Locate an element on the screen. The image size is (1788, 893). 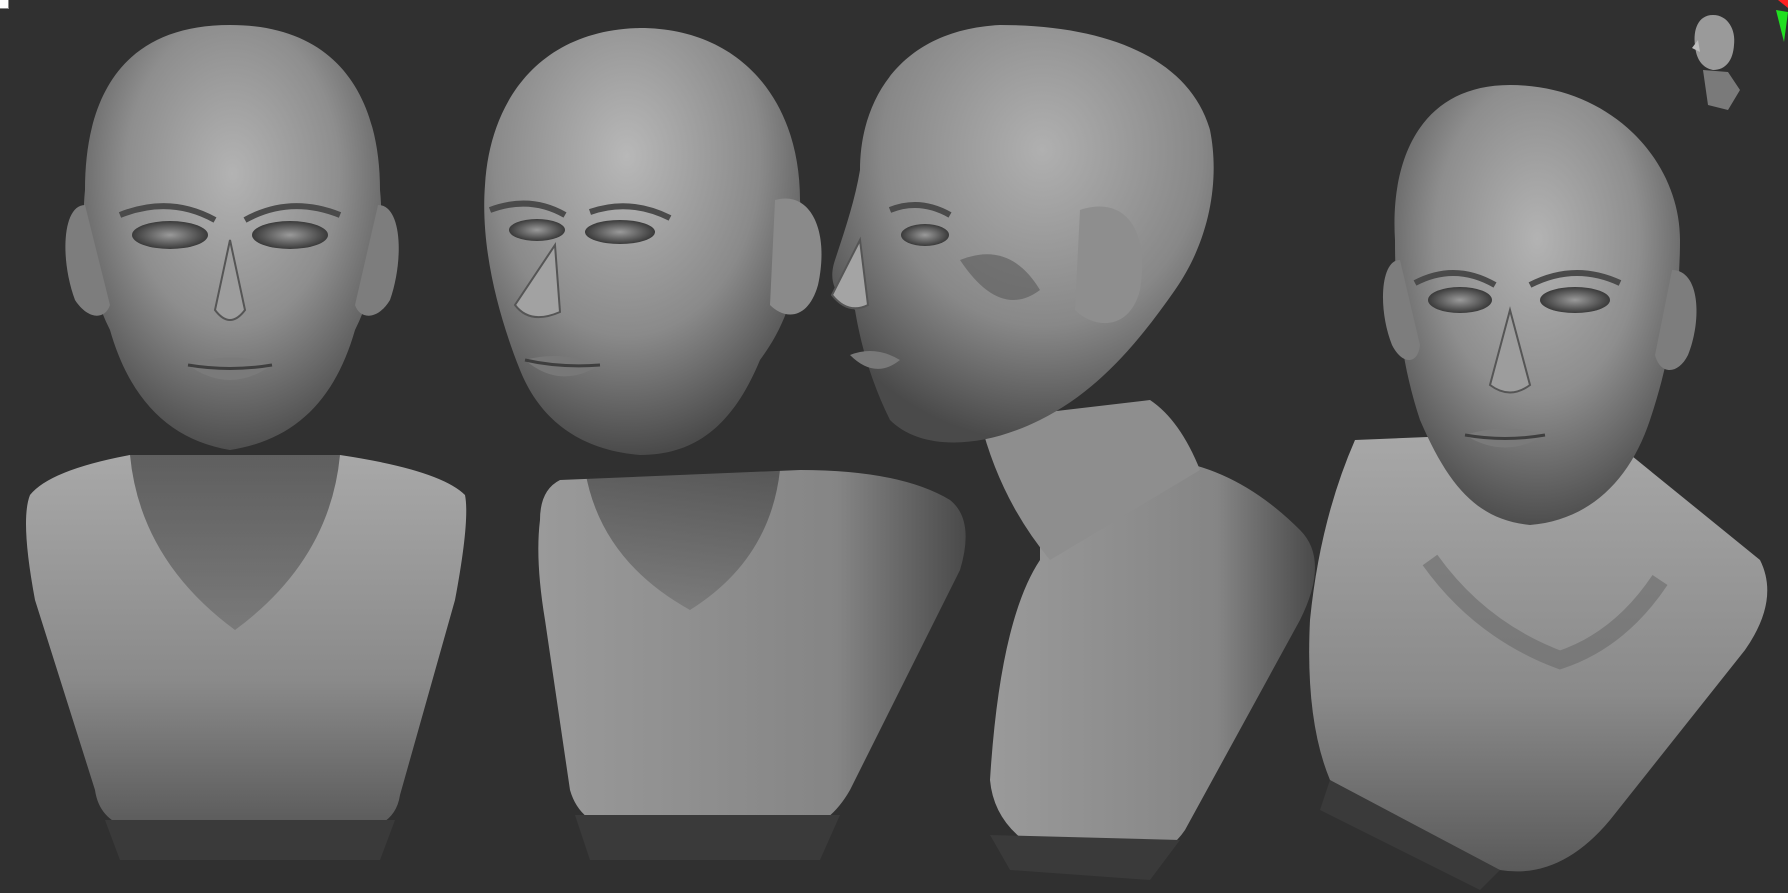
y-axis-icon is located at coordinates (1782, 26).